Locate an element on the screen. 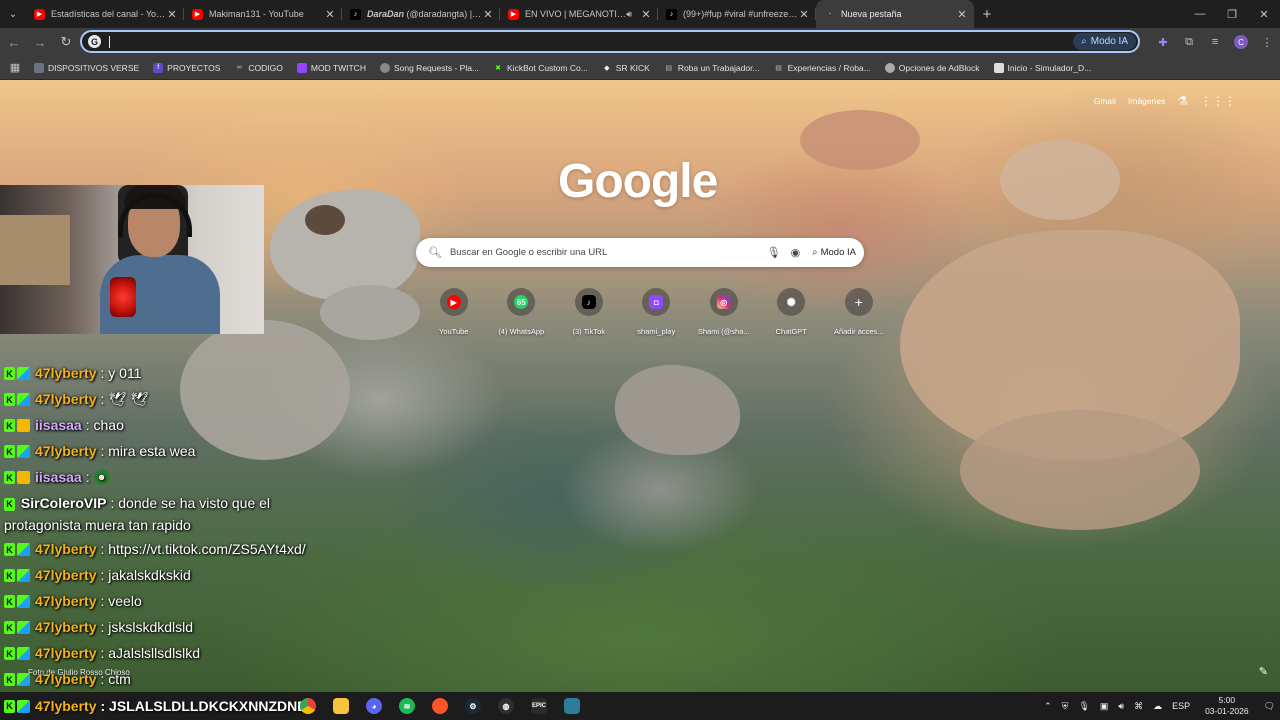  images-link: Imágenes is located at coordinates (1146, 101).